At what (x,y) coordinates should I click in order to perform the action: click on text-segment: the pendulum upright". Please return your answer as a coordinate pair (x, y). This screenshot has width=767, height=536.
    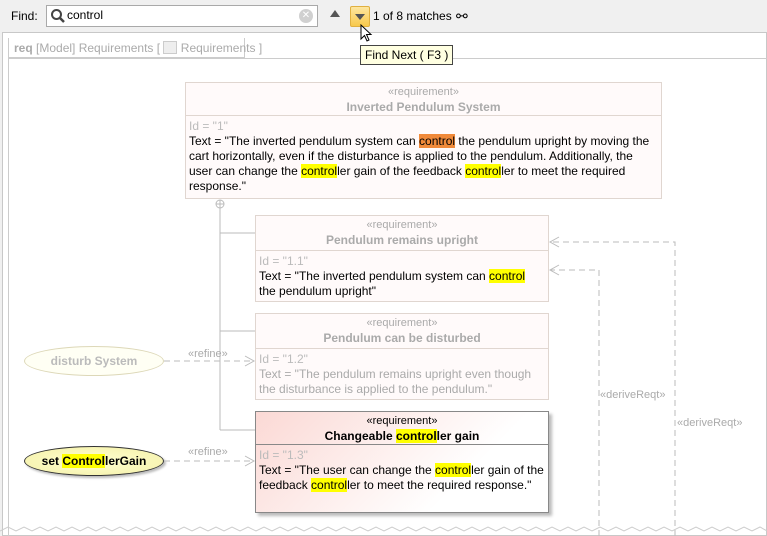
    Looking at the image, I should click on (318, 291).